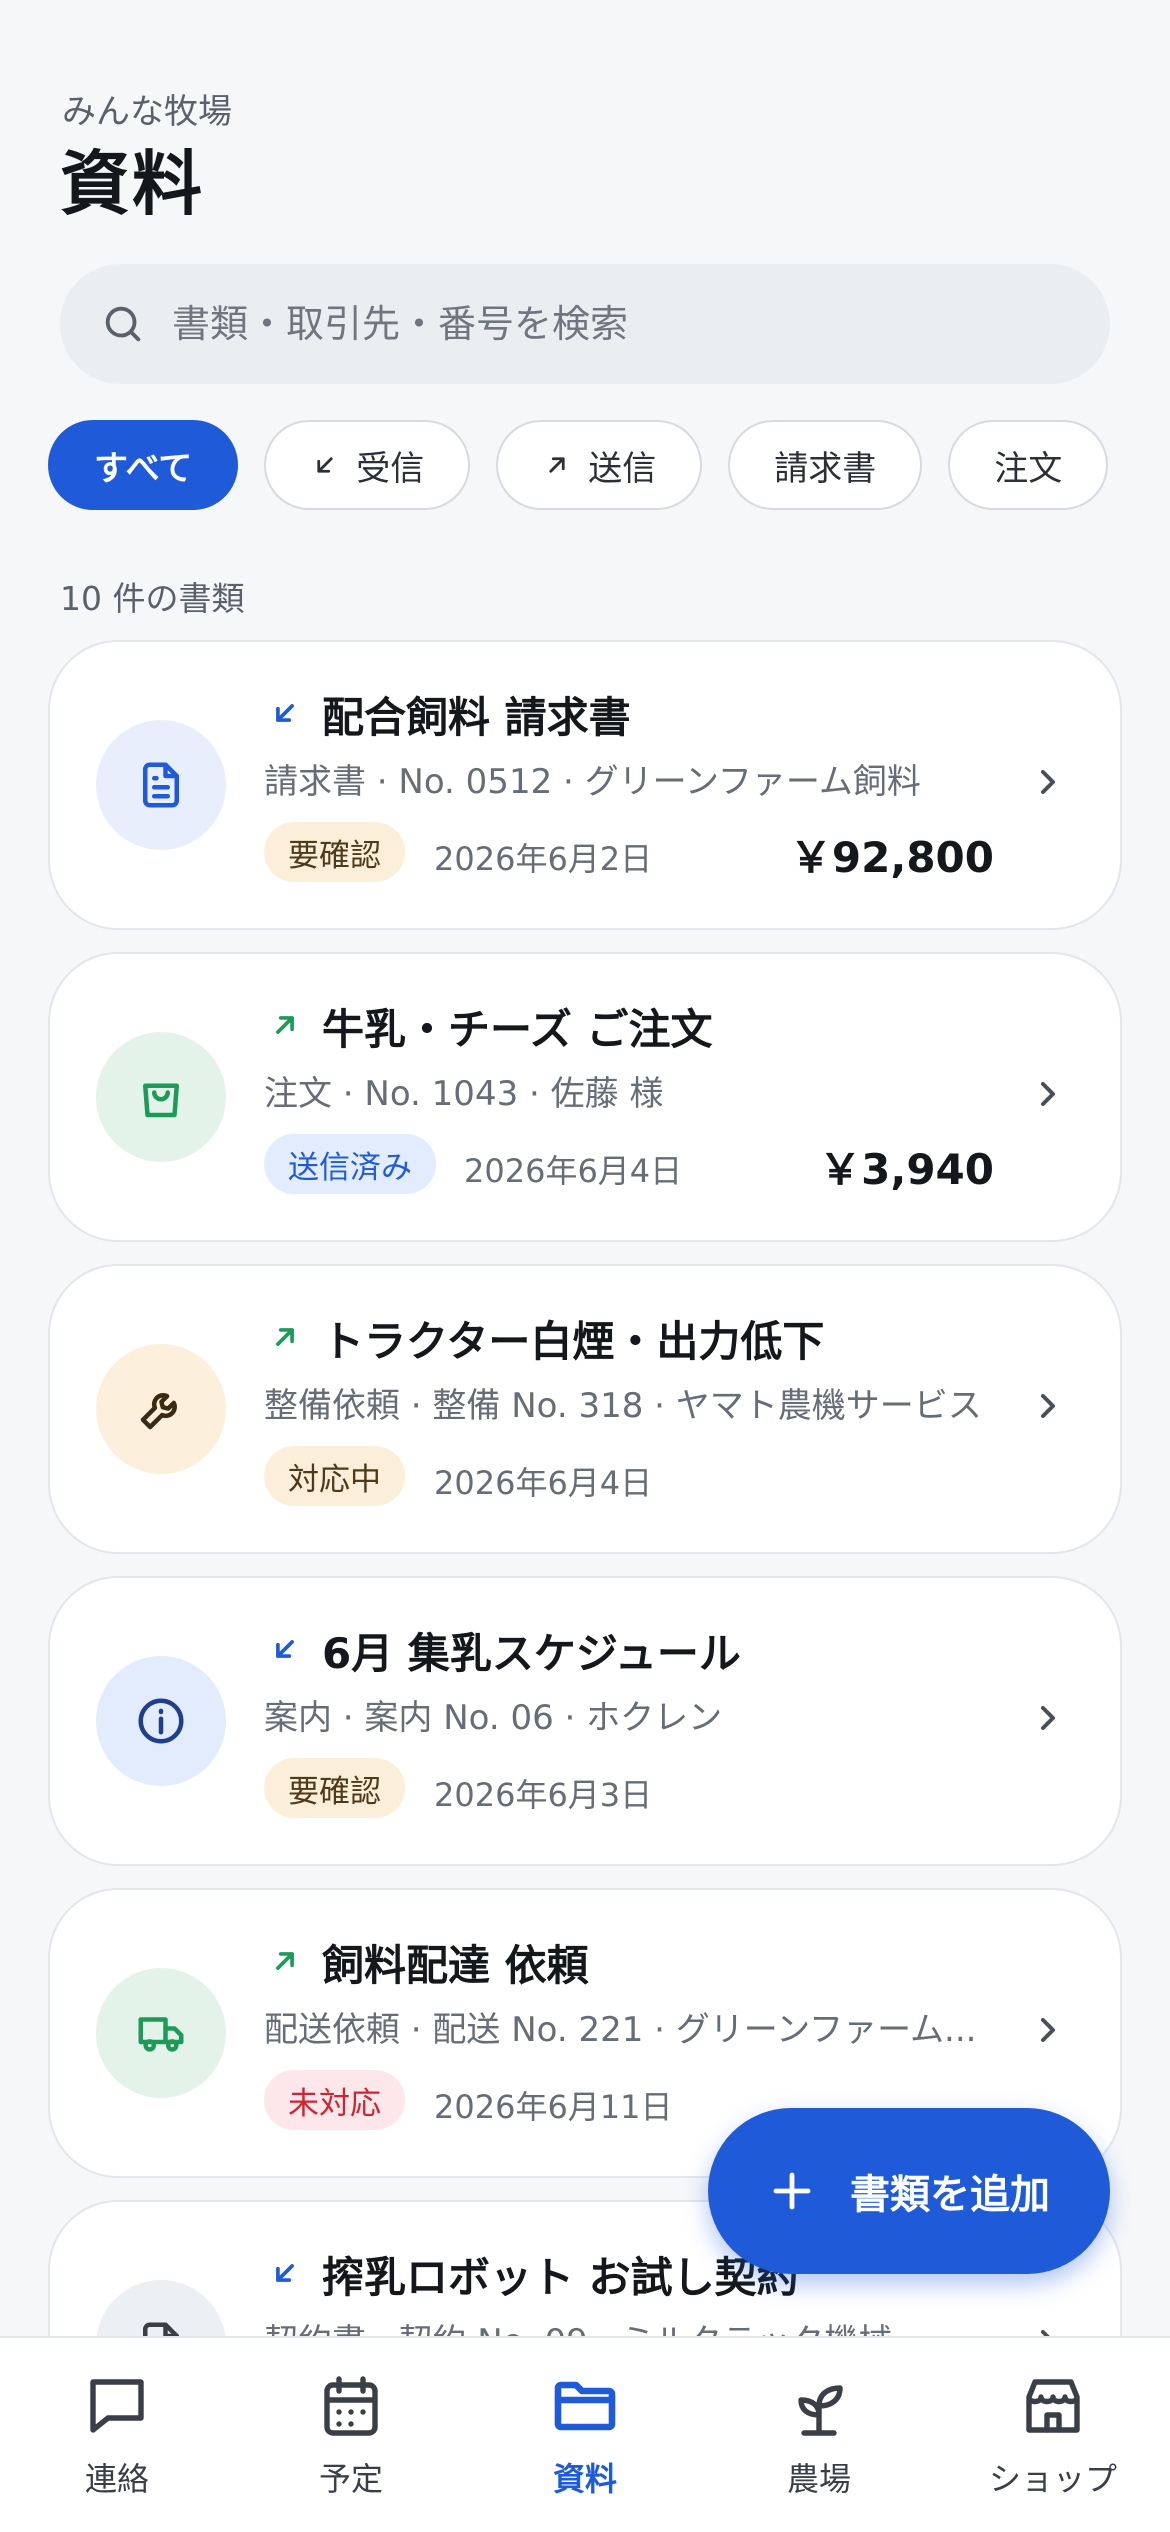  What do you see at coordinates (584, 2479) in the screenshot?
I see `nav-label: 資料` at bounding box center [584, 2479].